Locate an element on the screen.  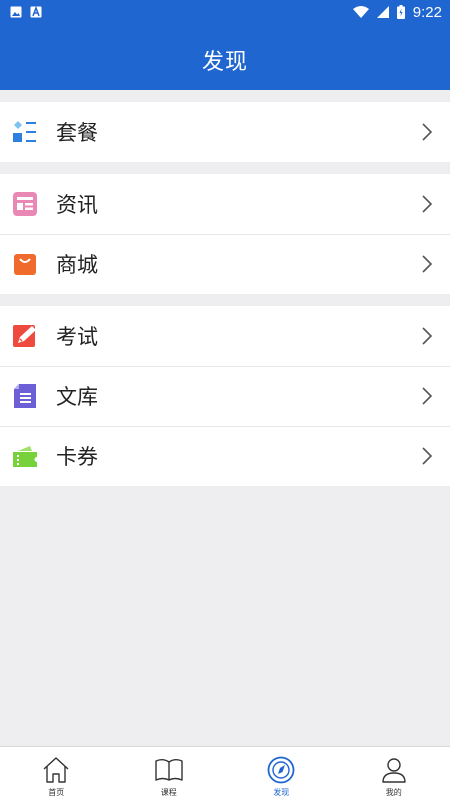
nav-me-label: 我的 is located at coordinates (393, 792).